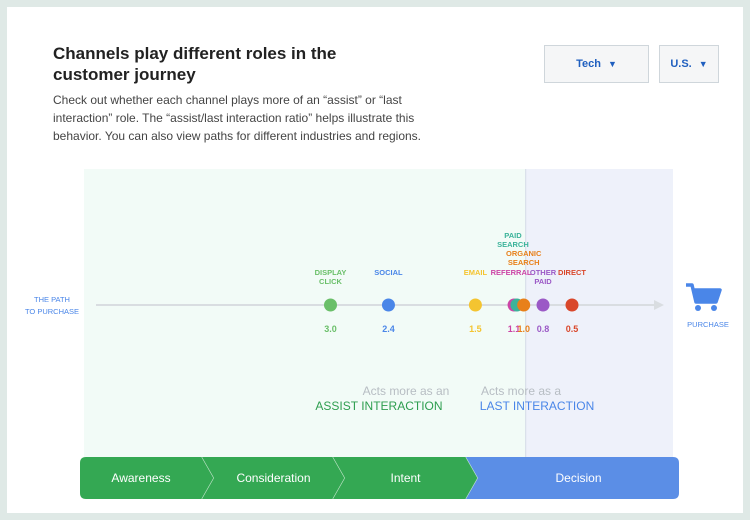 The image size is (750, 520). What do you see at coordinates (476, 272) in the screenshot?
I see `channel-label: EMAIL` at bounding box center [476, 272].